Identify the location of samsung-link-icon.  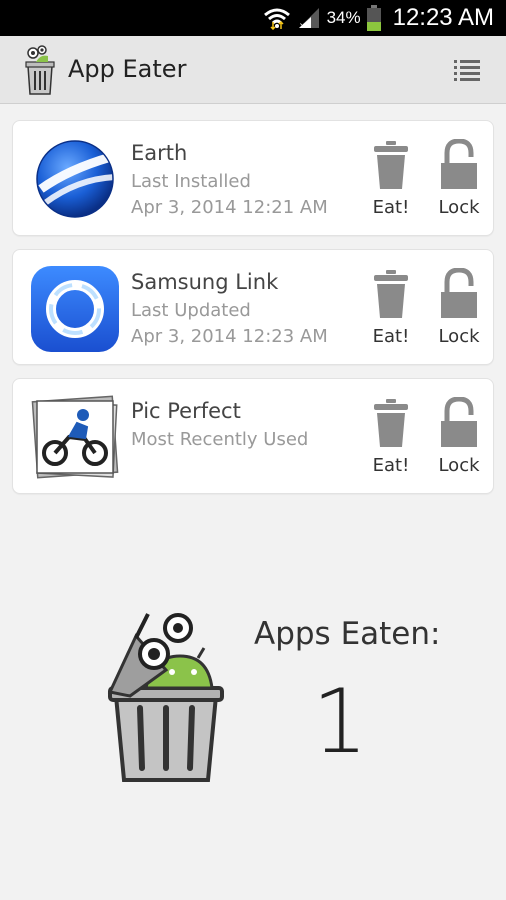
(75, 308).